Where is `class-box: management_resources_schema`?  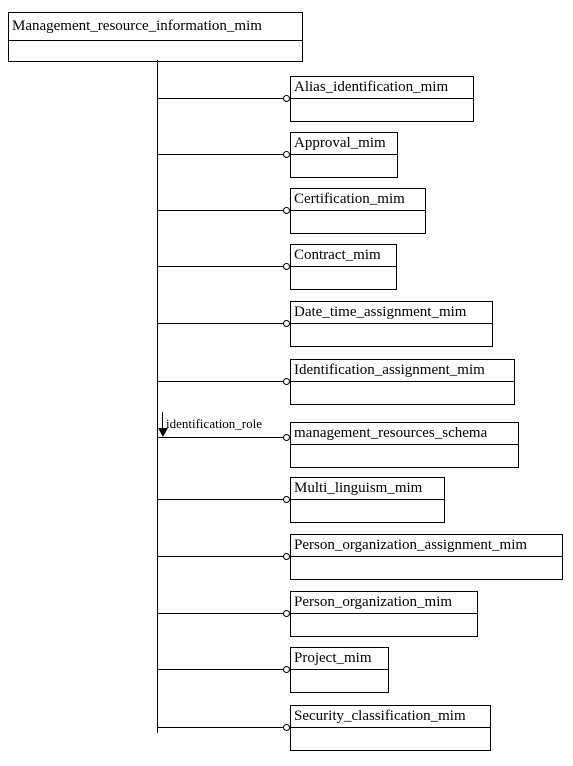 class-box: management_resources_schema is located at coordinates (404, 445).